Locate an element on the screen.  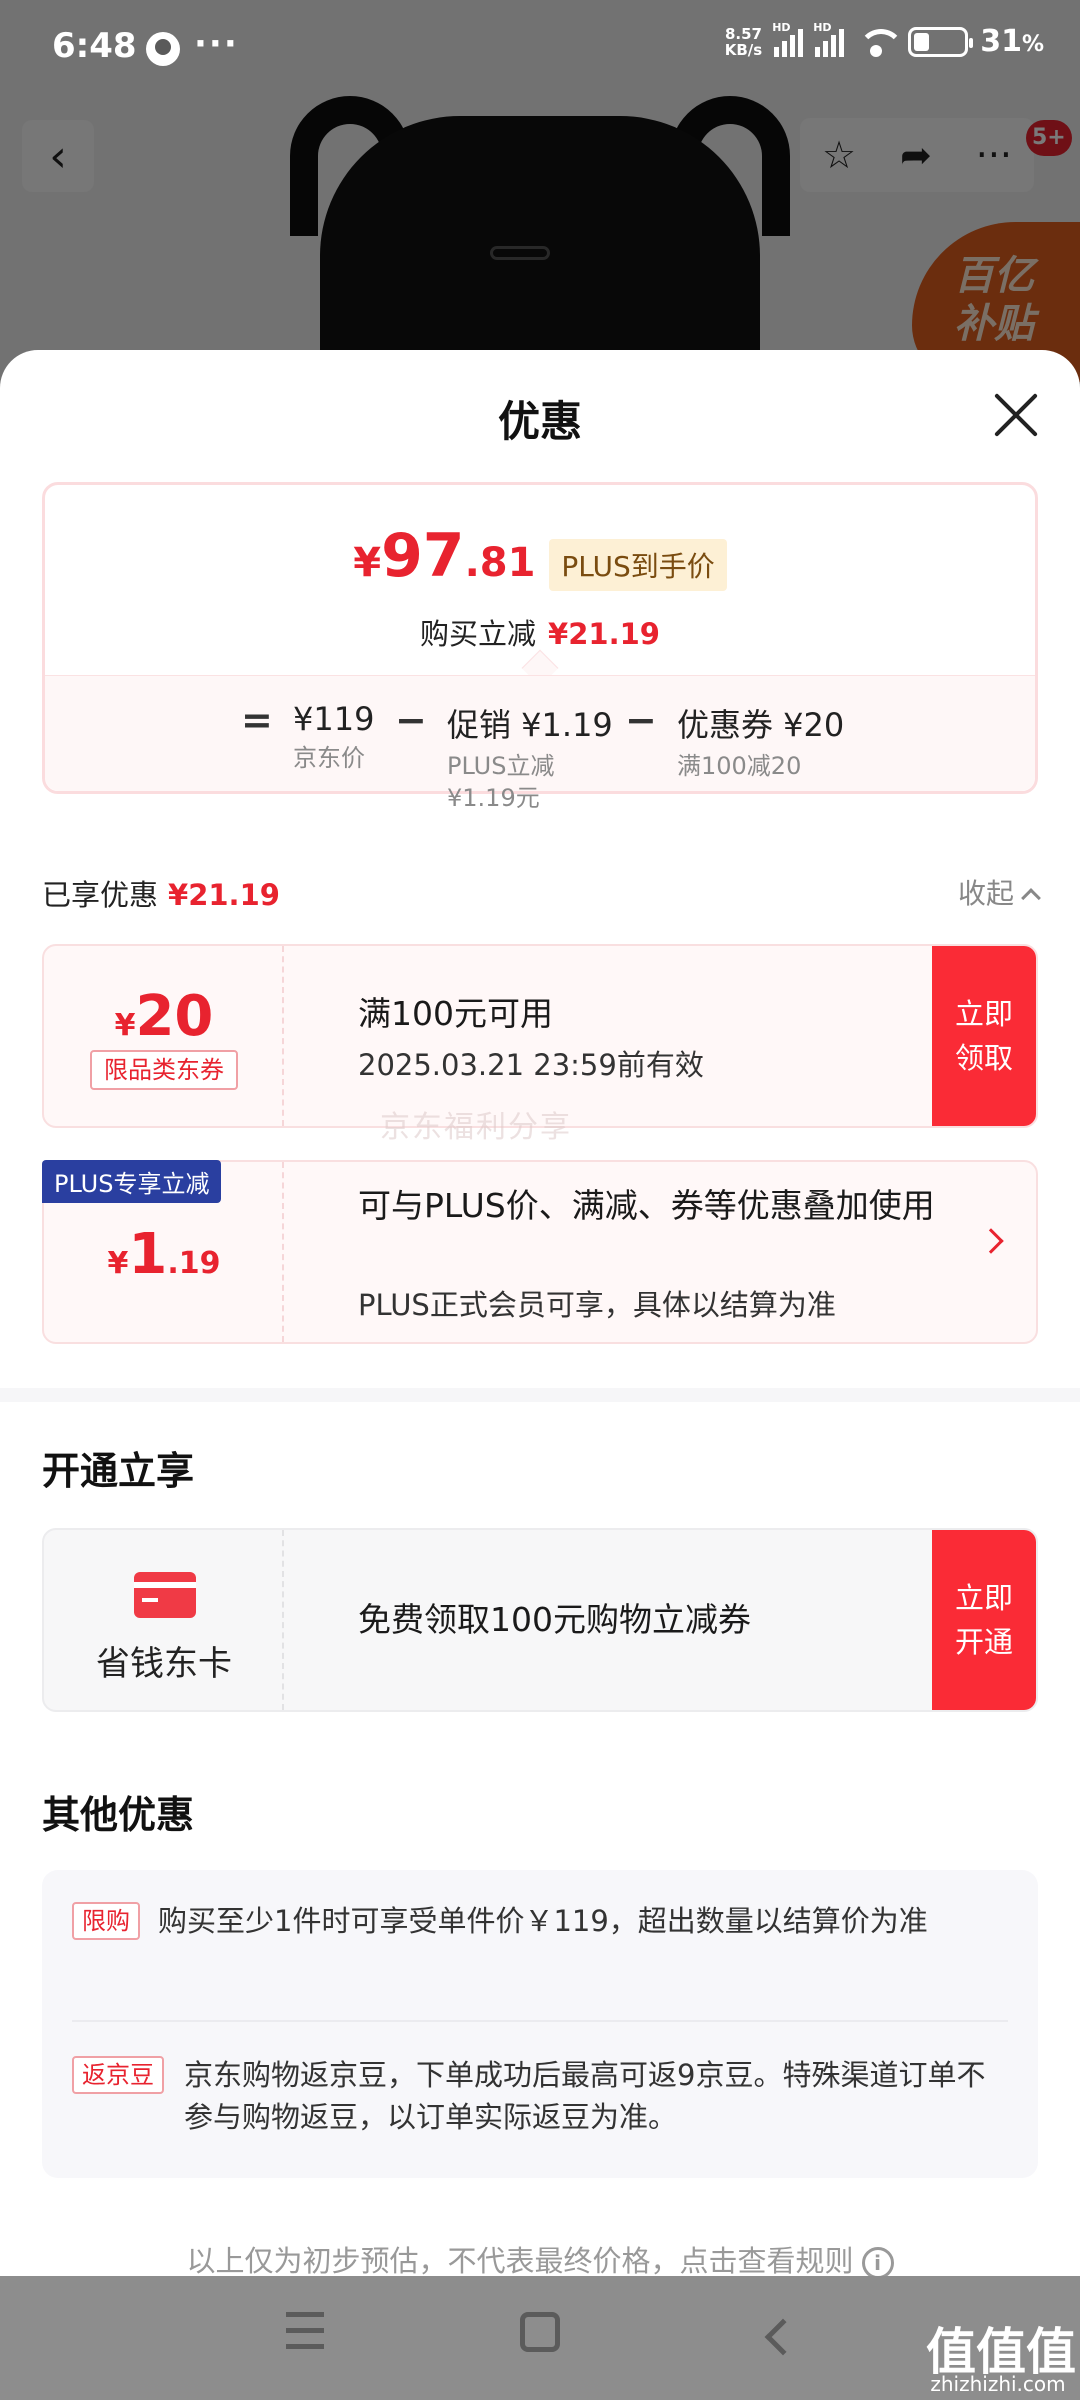
reduction-label: 购买立减 is located at coordinates (478, 634).